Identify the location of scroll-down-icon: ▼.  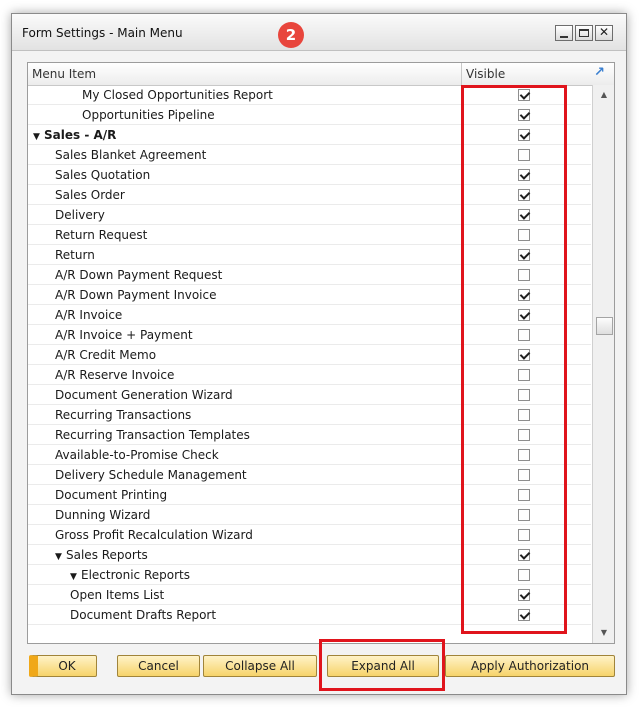
(603, 633).